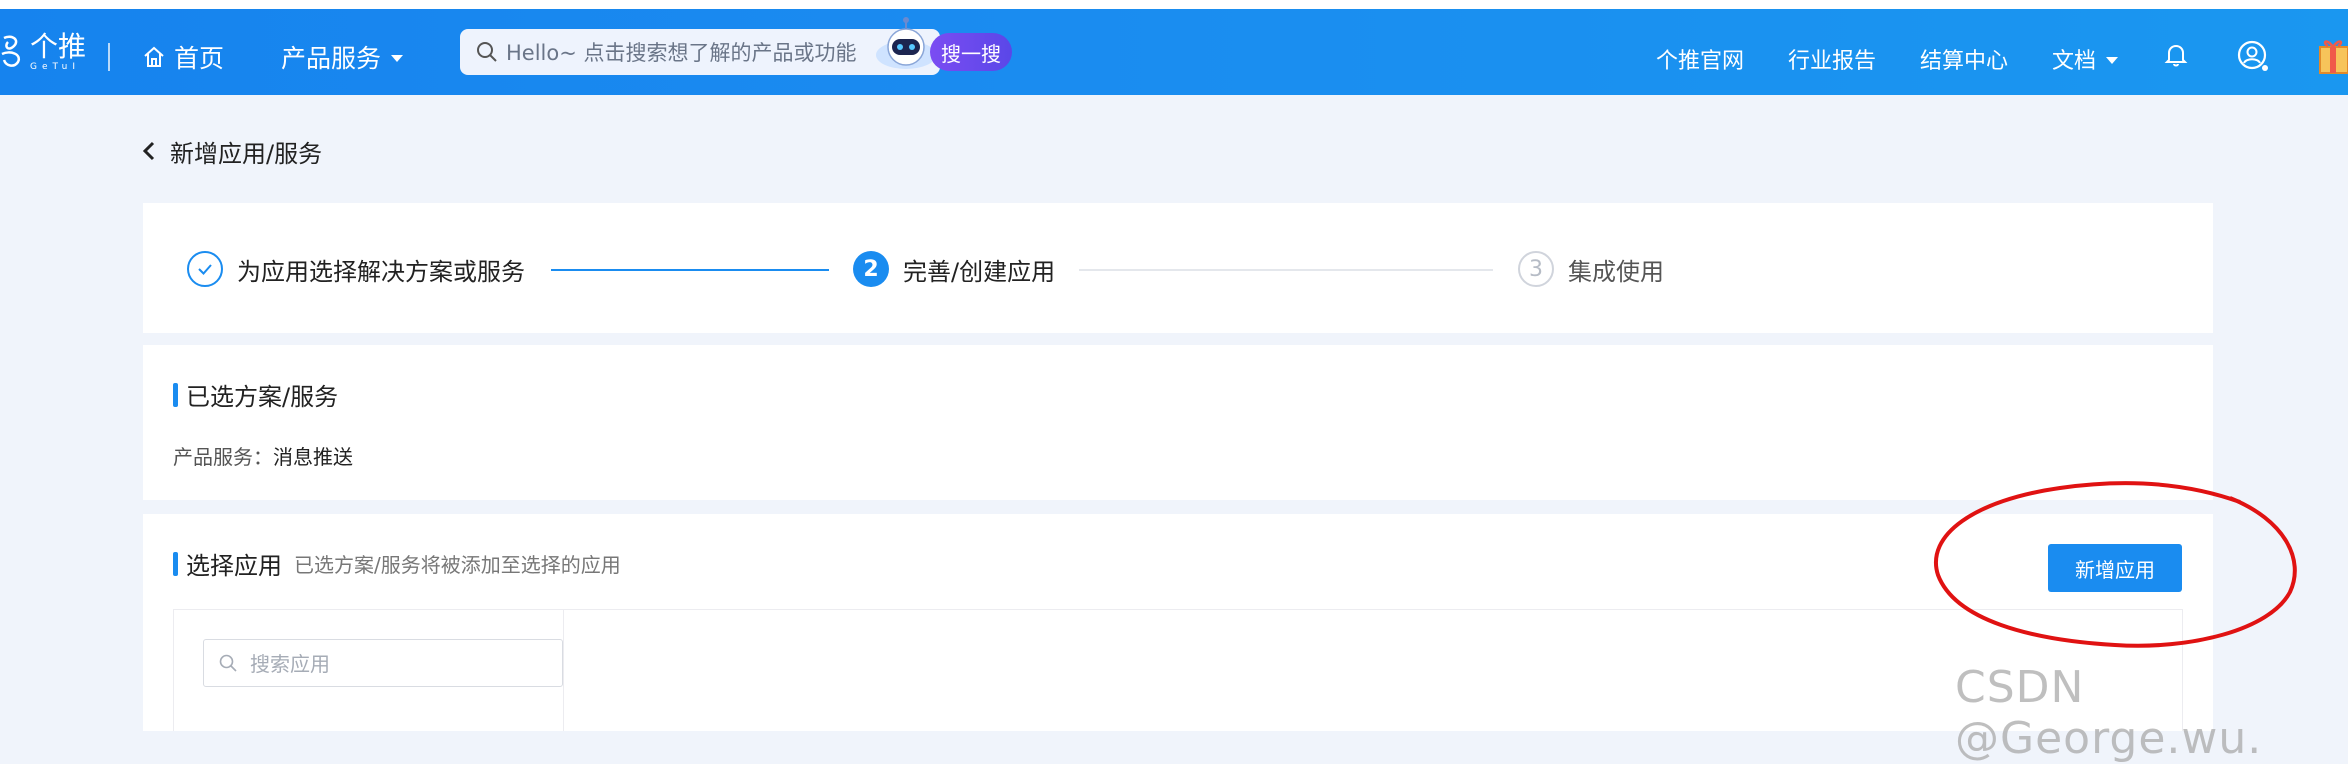 The width and height of the screenshot is (2348, 764). Describe the element at coordinates (1174, 52) in the screenshot. I see `top-navbar: 个推 GeTuI 首页 产品服务 搜一搜 个推官网 行业报告 结算中心 文档` at that location.